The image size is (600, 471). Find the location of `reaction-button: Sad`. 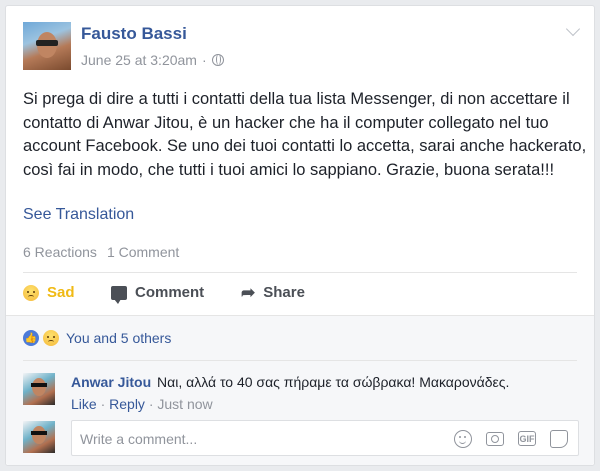

reaction-button: Sad is located at coordinates (67, 292).